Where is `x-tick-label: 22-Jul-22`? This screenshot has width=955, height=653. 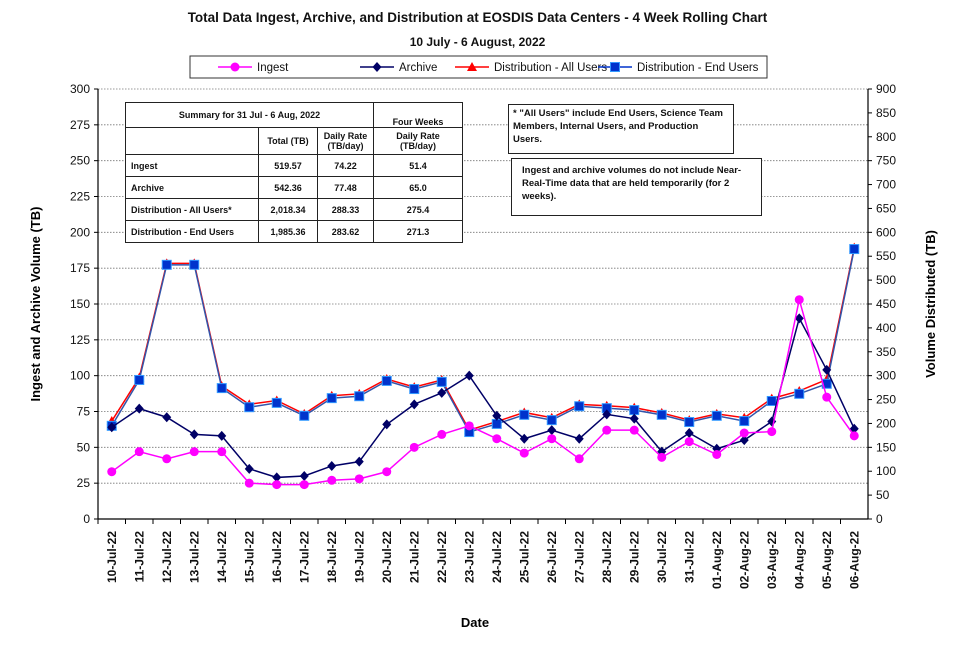 x-tick-label: 22-Jul-22 is located at coordinates (442, 557).